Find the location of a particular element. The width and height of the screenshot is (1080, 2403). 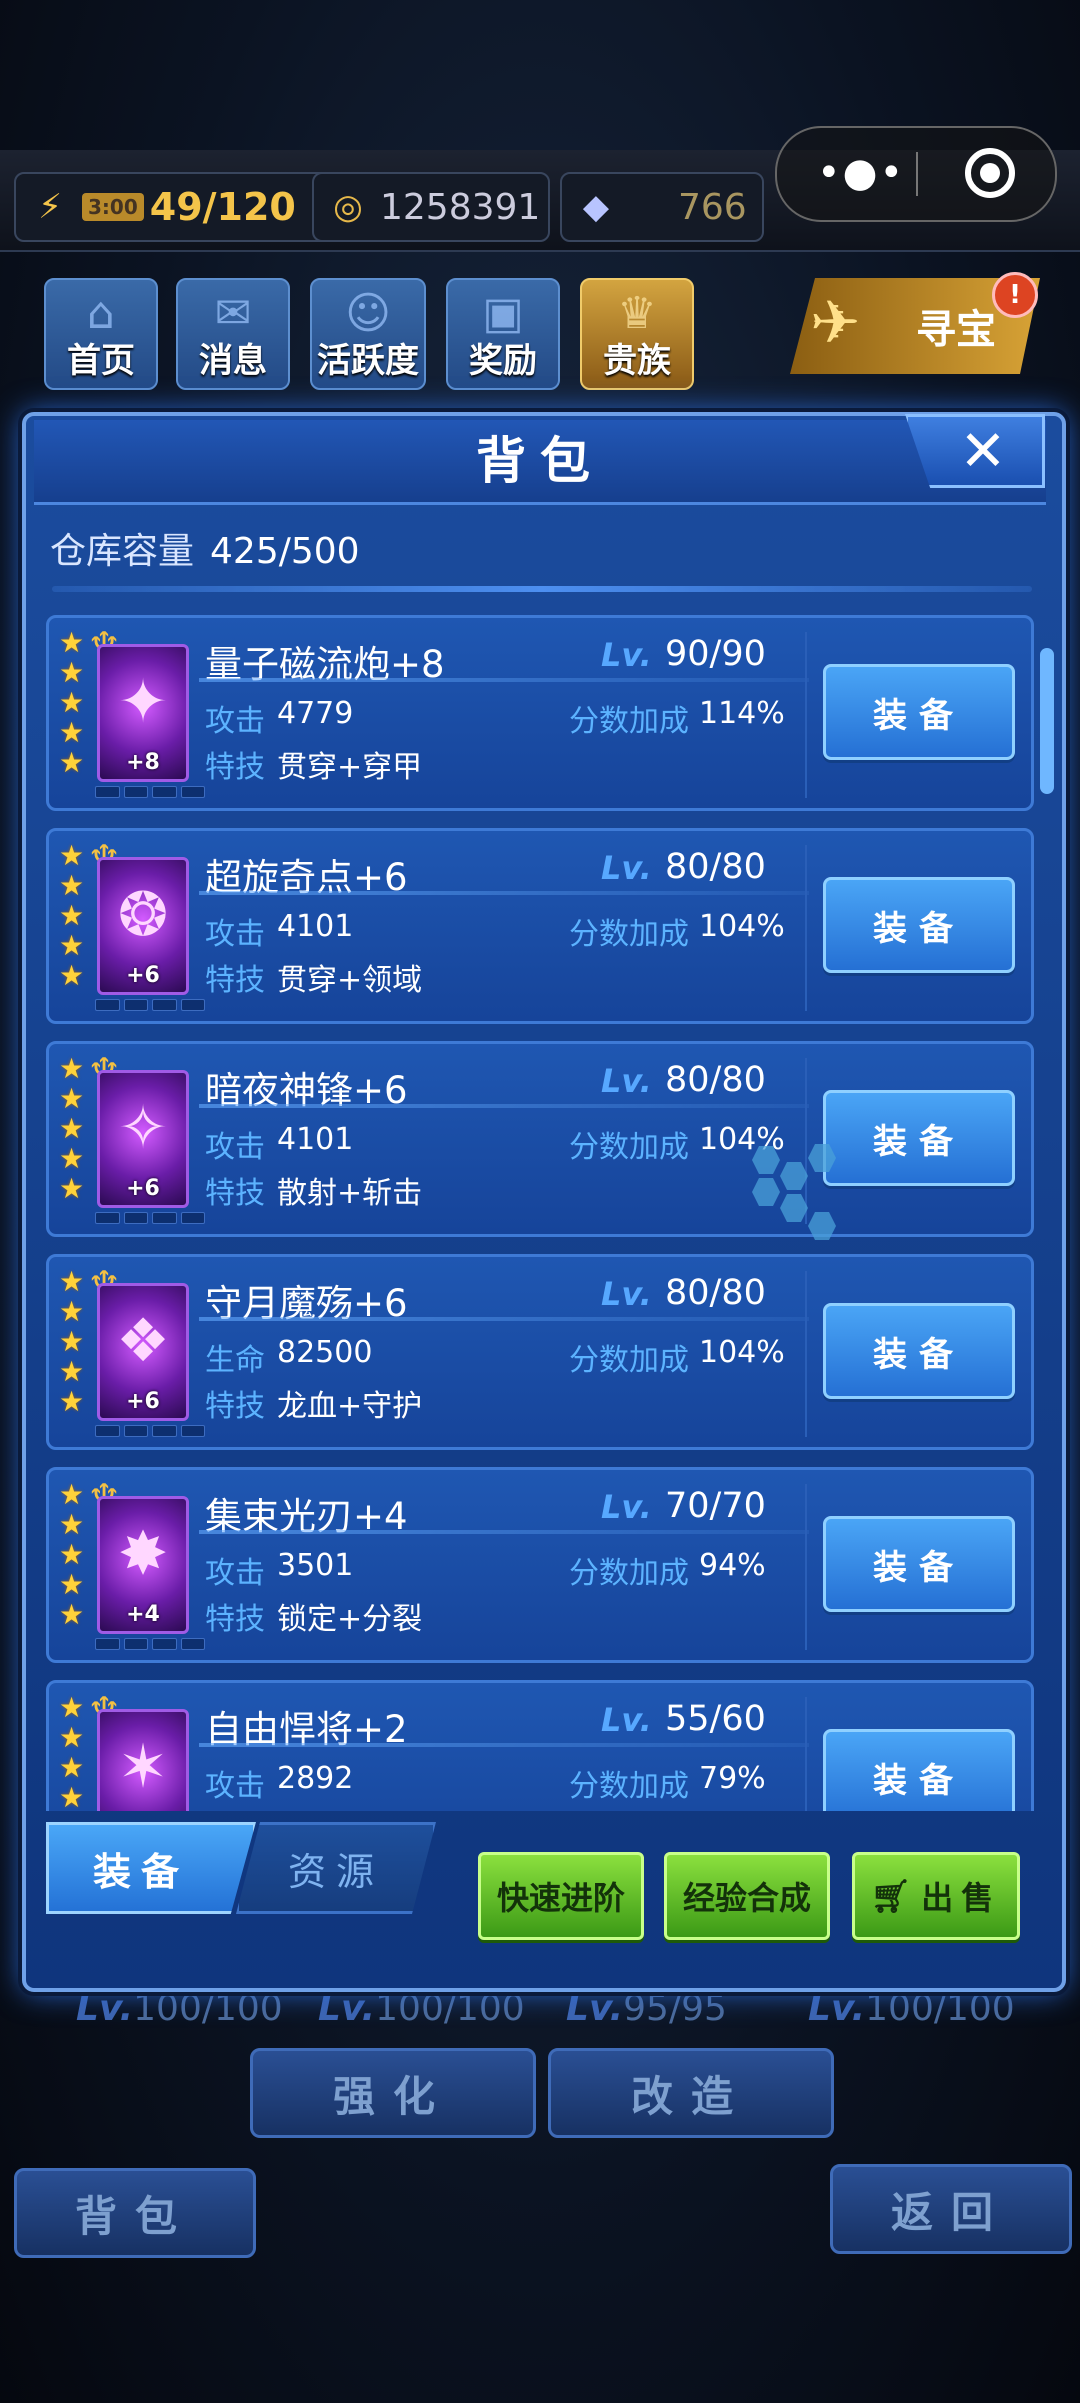

scrollbar is located at coordinates (1047, 721).